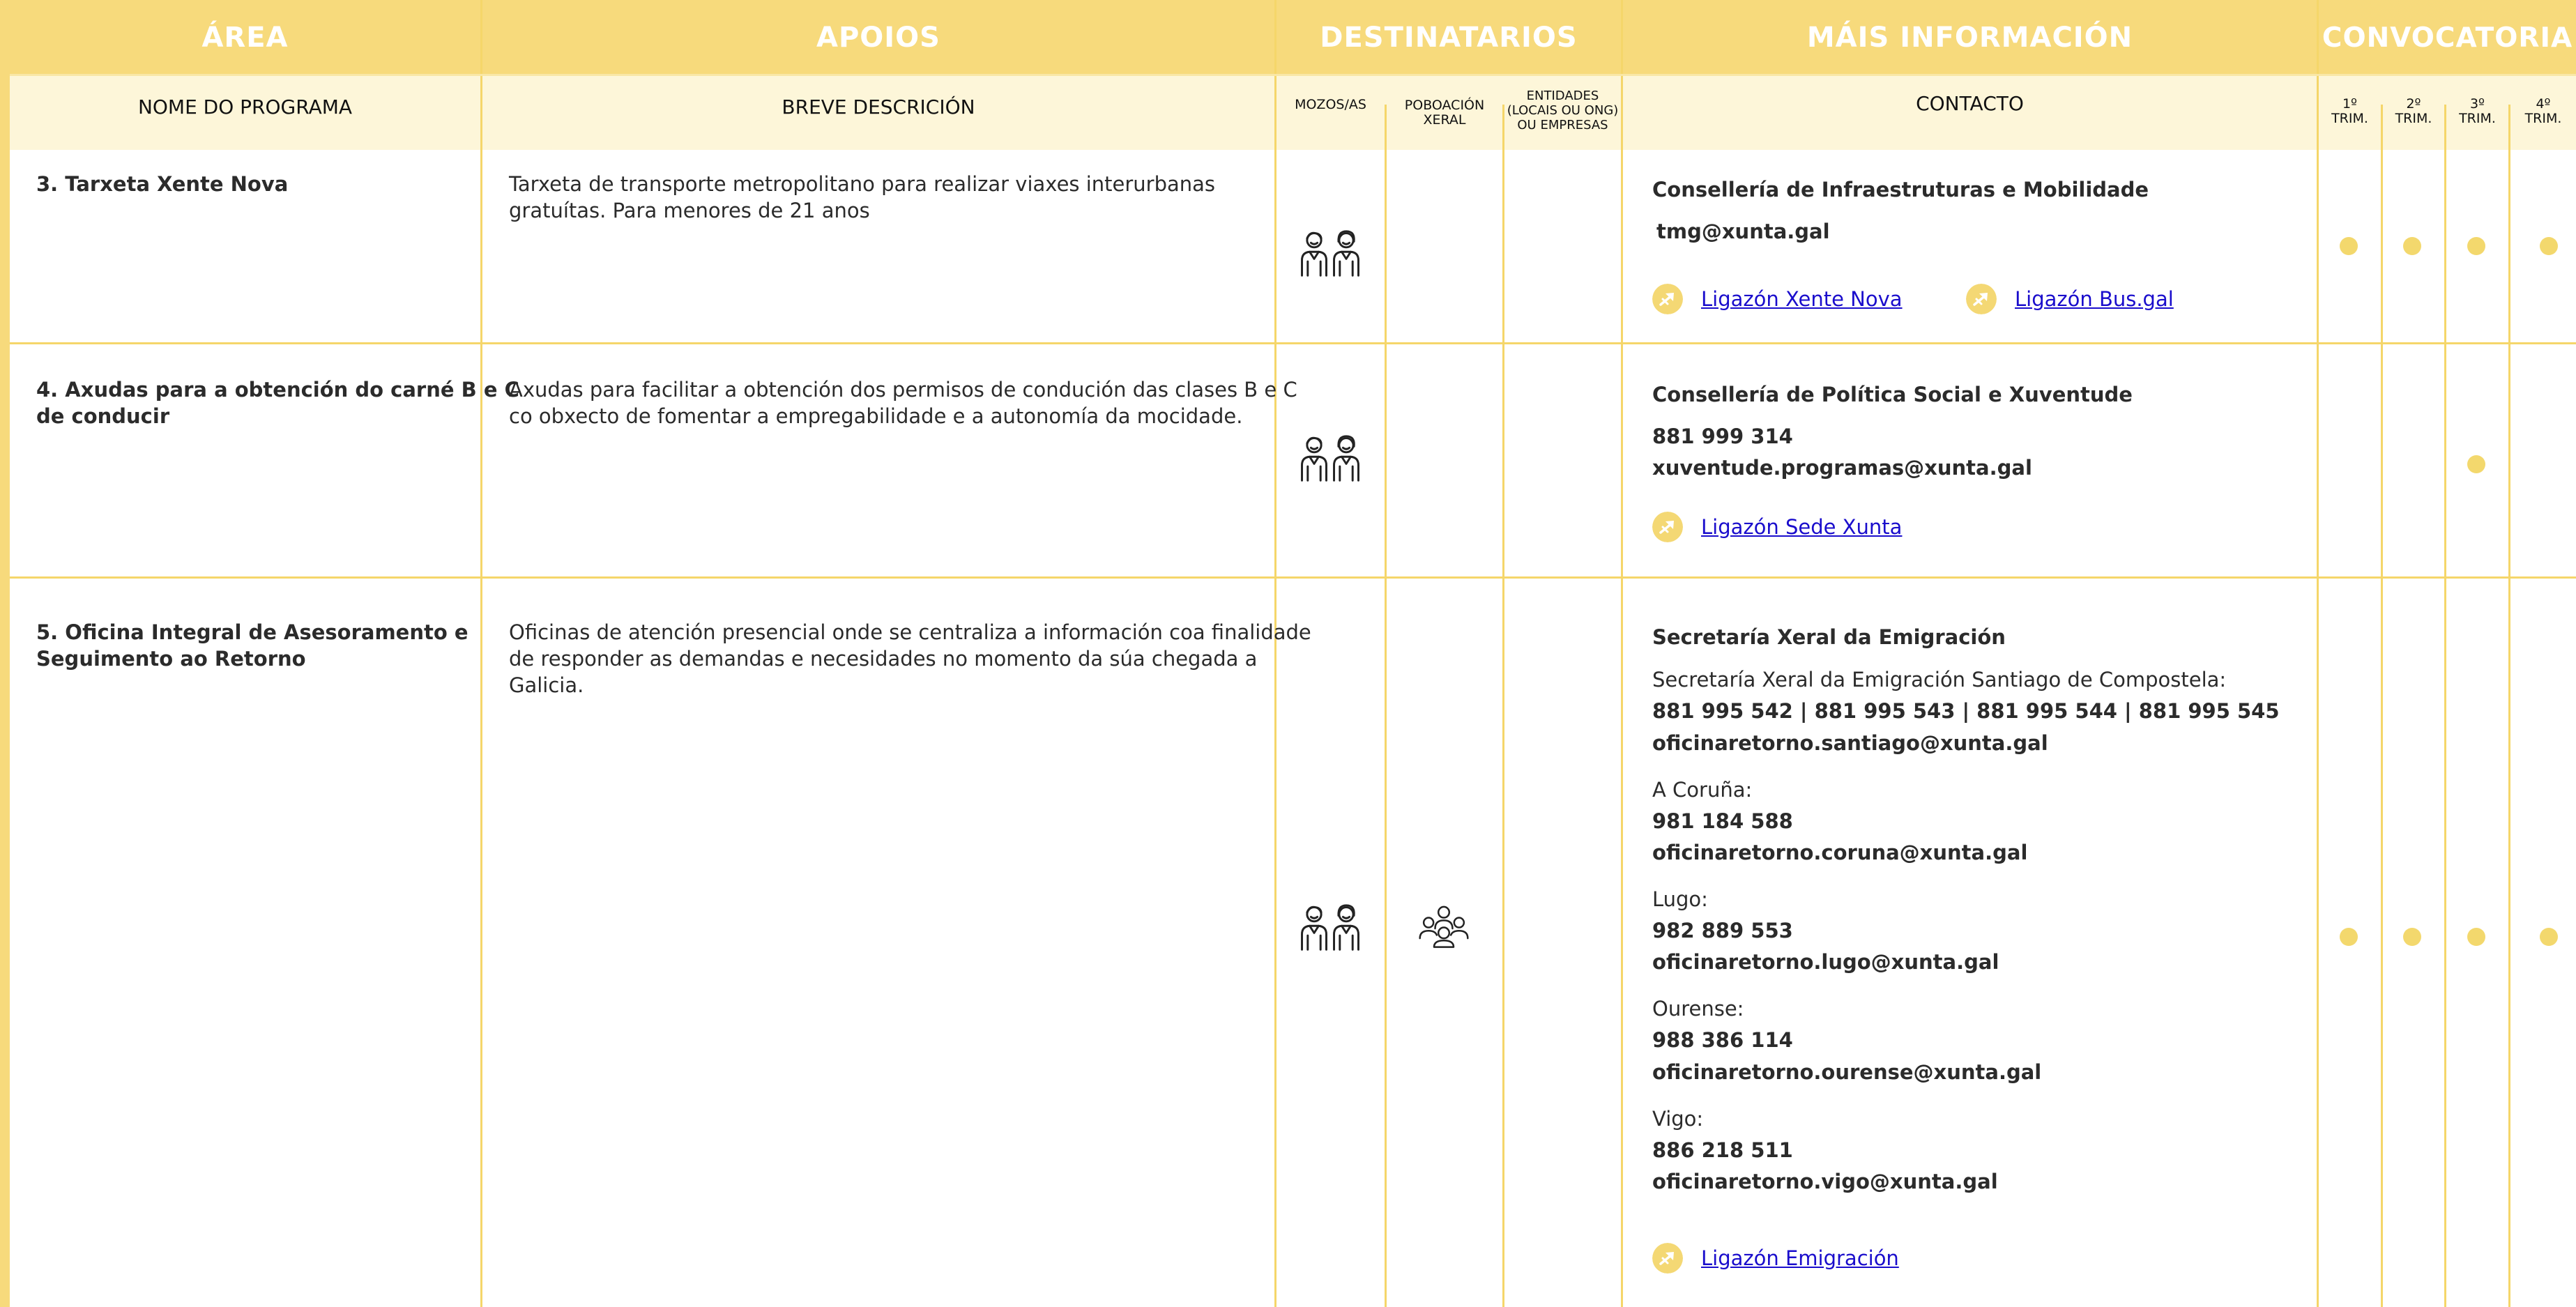 Image resolution: width=2576 pixels, height=1307 pixels. I want to click on subheader-poboacion: POBOACIÓN XERAL, so click(1445, 112).